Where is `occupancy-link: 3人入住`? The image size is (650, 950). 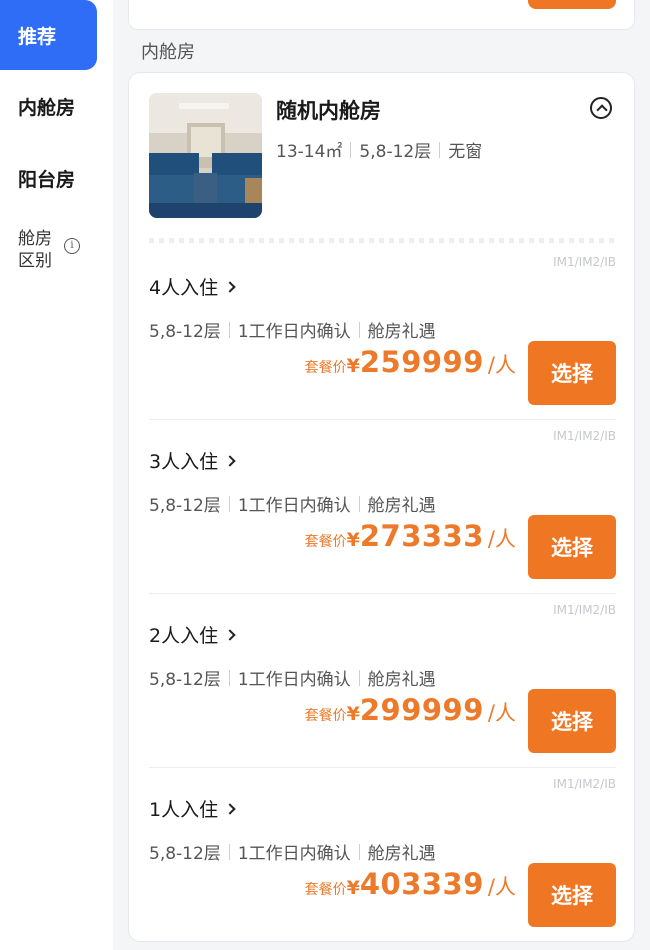
occupancy-link: 3人入住 is located at coordinates (192, 460).